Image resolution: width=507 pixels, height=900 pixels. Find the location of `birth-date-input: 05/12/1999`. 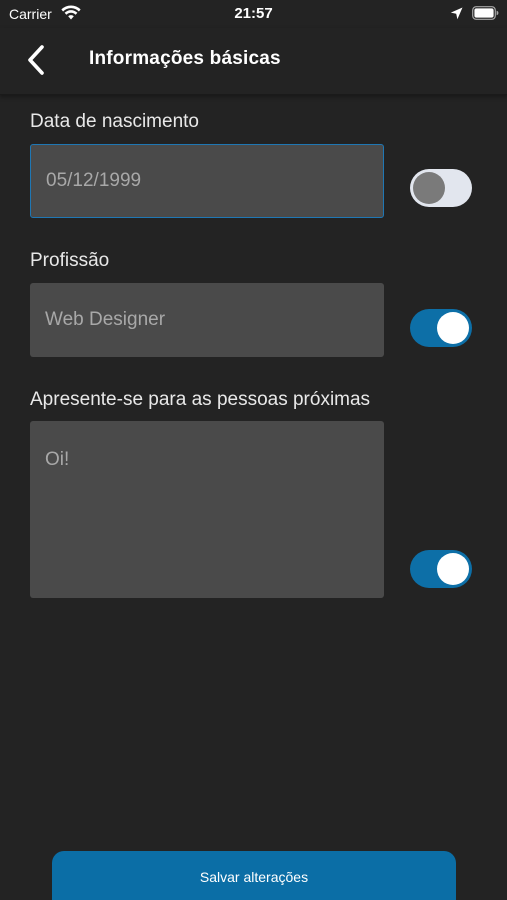

birth-date-input: 05/12/1999 is located at coordinates (207, 181).